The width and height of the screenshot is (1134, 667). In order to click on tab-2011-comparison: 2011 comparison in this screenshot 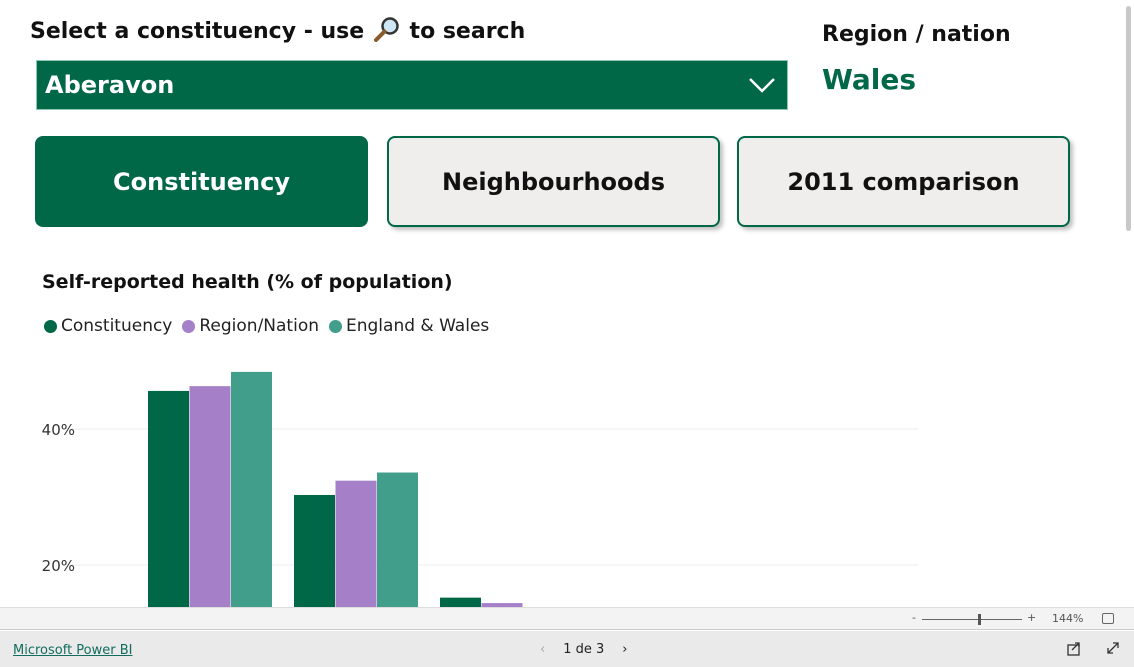, I will do `click(903, 181)`.